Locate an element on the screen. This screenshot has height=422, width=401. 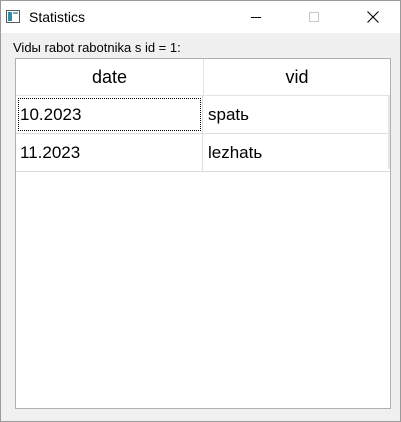
table-right-edge is located at coordinates (389, 132).